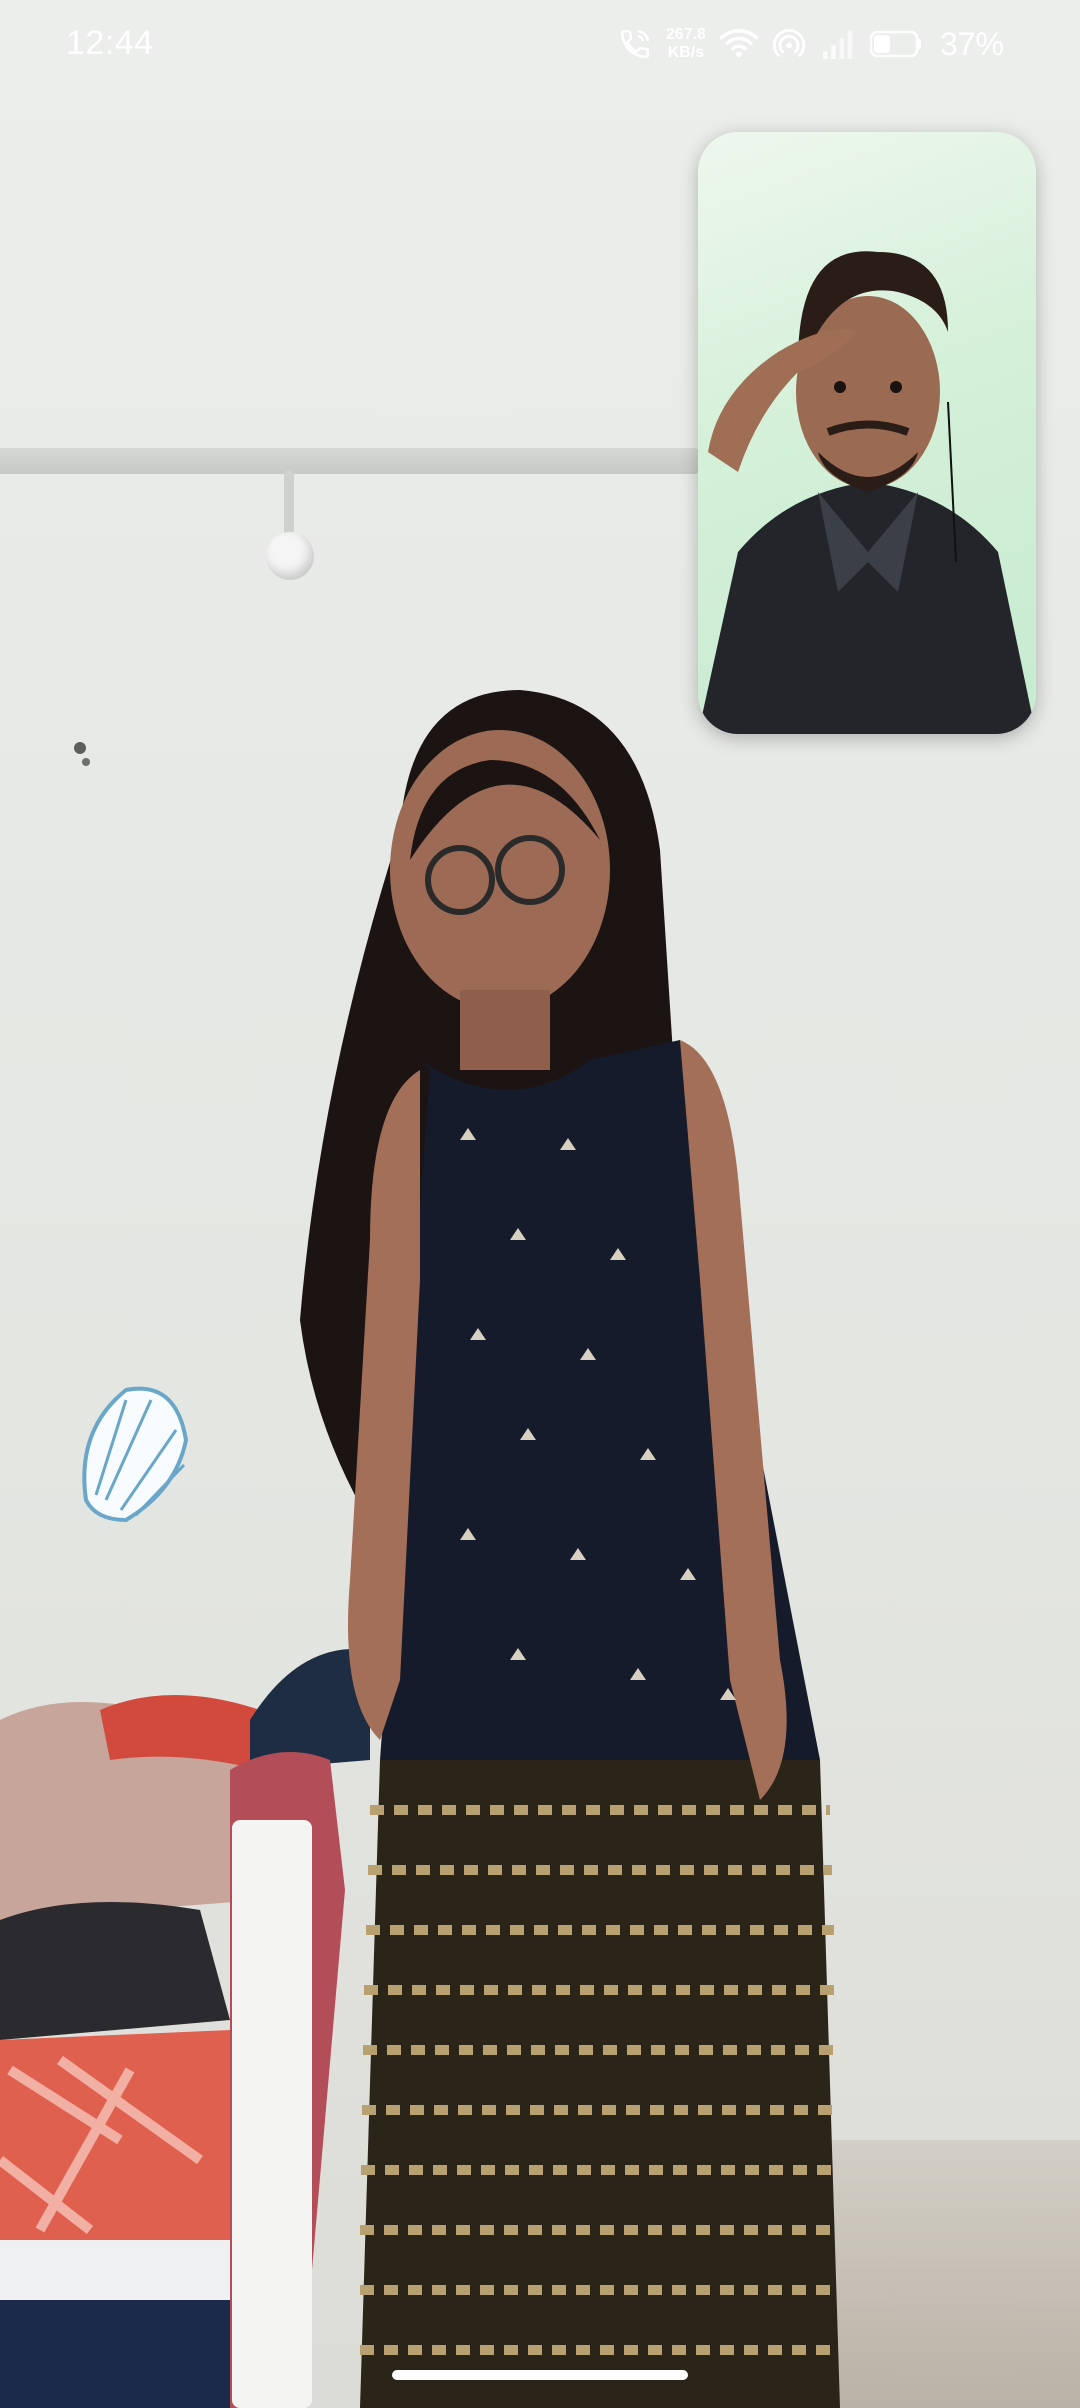  I want to click on network-speed-unit: KB/s, so click(686, 52).